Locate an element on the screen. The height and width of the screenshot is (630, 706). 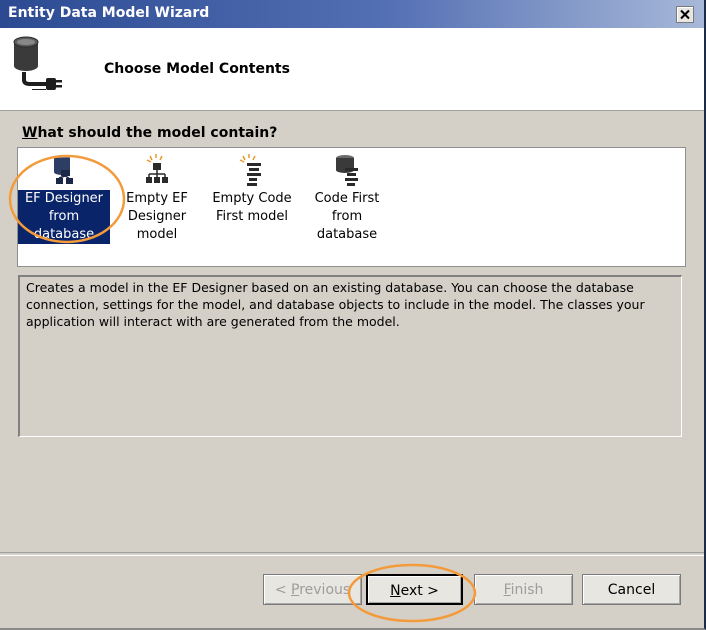
empty-code-first-icon is located at coordinates (250, 170).